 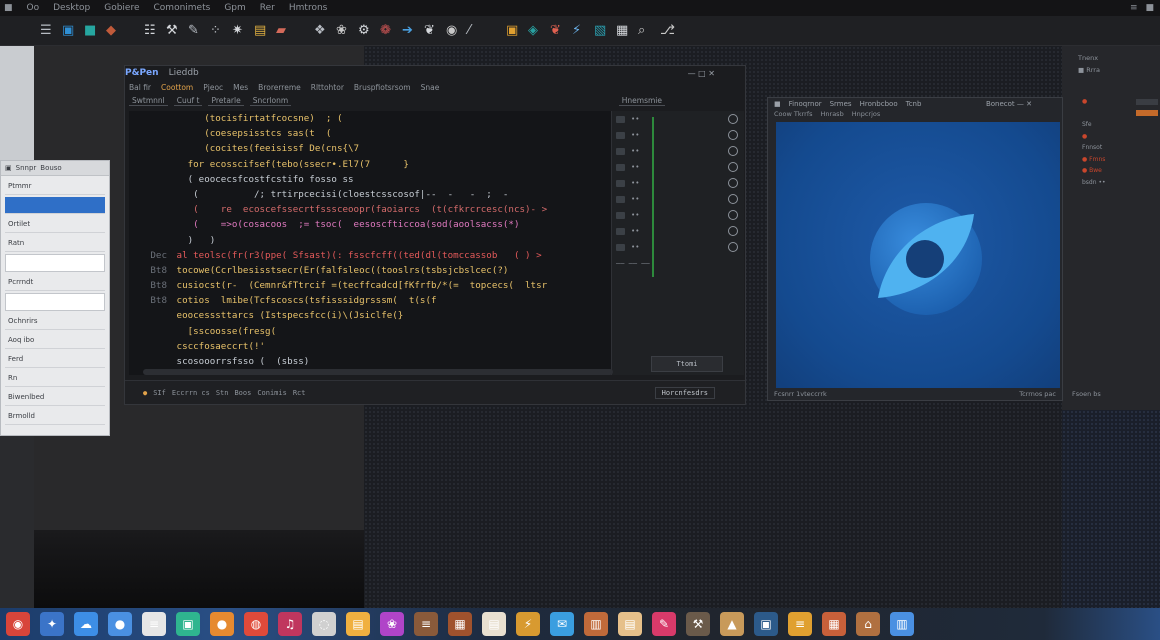 What do you see at coordinates (284, 30) in the screenshot?
I see `car-icon: ▰` at bounding box center [284, 30].